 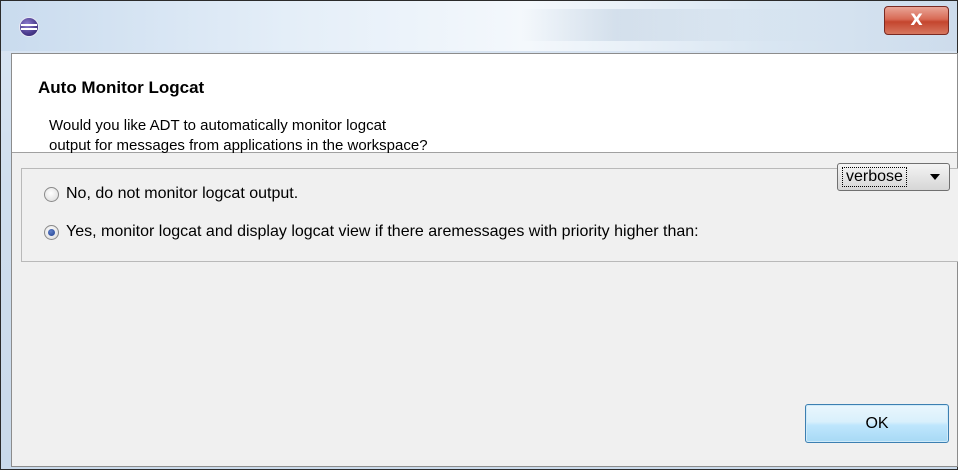 What do you see at coordinates (51, 194) in the screenshot?
I see `radio-unchecked-icon` at bounding box center [51, 194].